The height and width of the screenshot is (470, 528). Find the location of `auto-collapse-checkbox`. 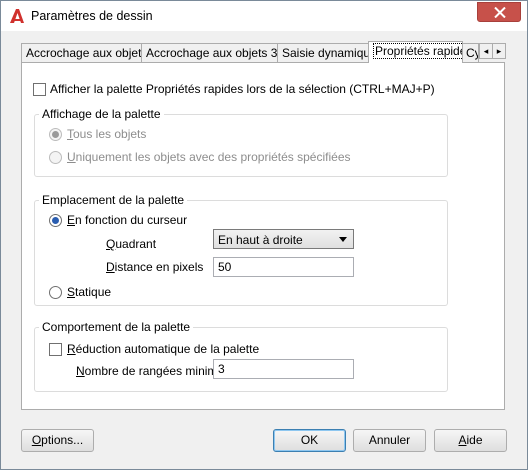

auto-collapse-checkbox is located at coordinates (55, 349).